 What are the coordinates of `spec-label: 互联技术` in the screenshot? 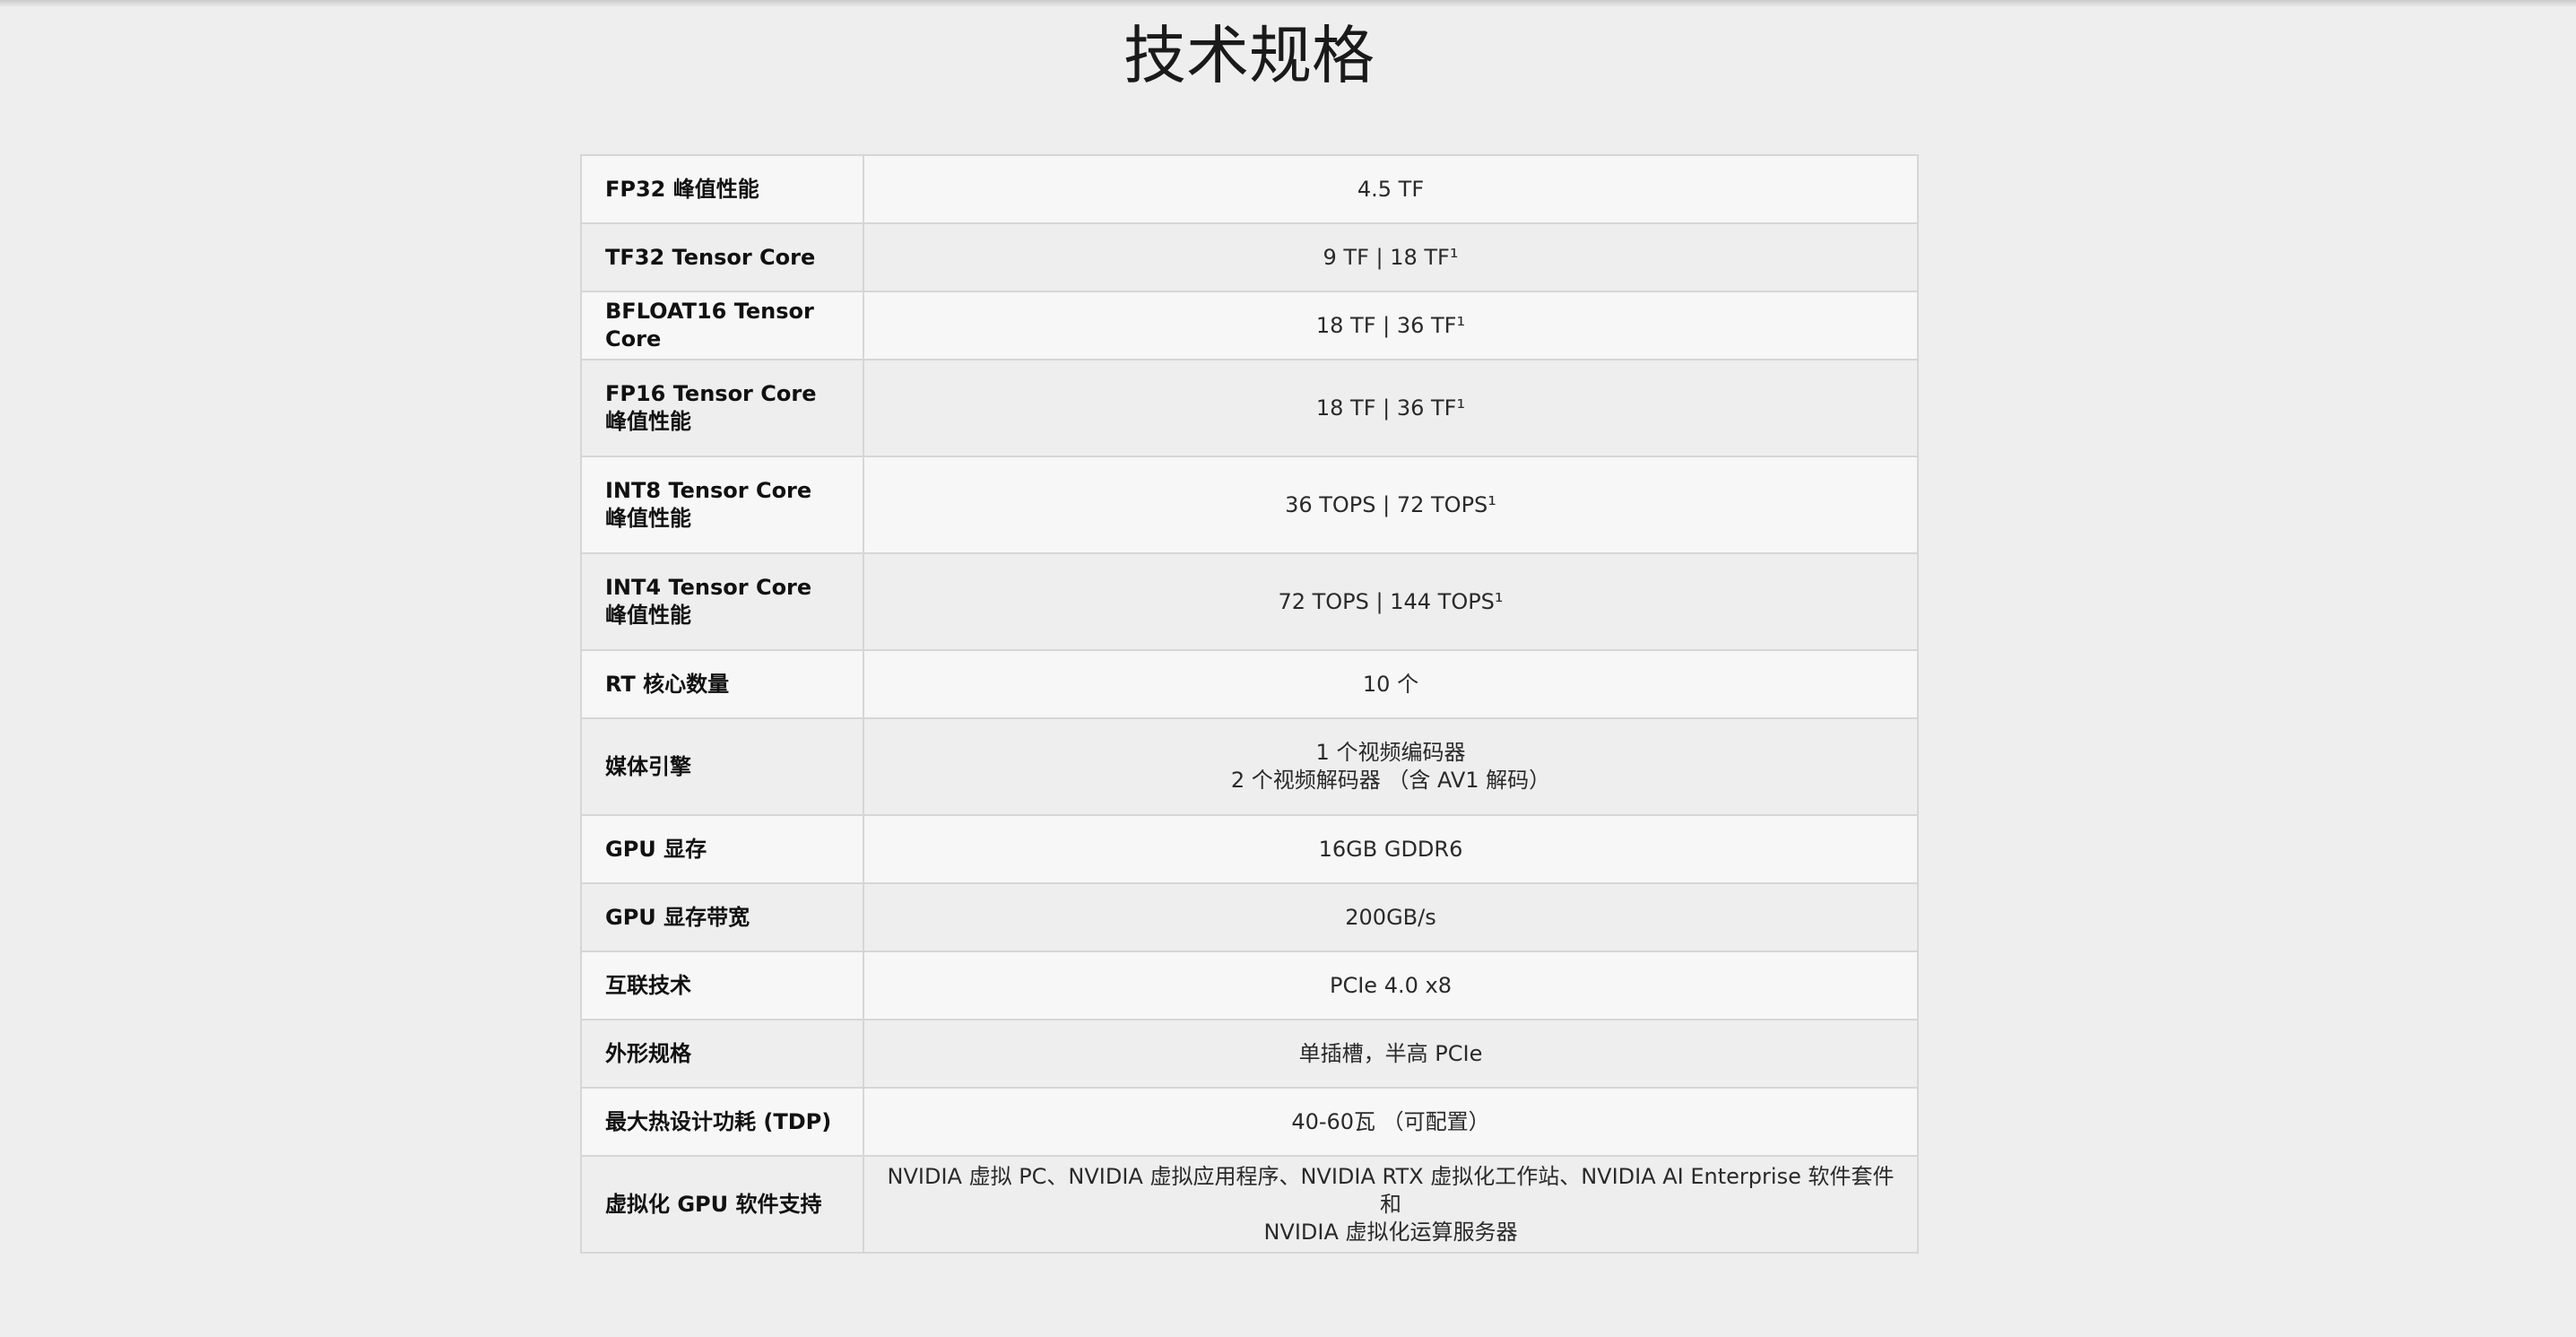 It's located at (722, 985).